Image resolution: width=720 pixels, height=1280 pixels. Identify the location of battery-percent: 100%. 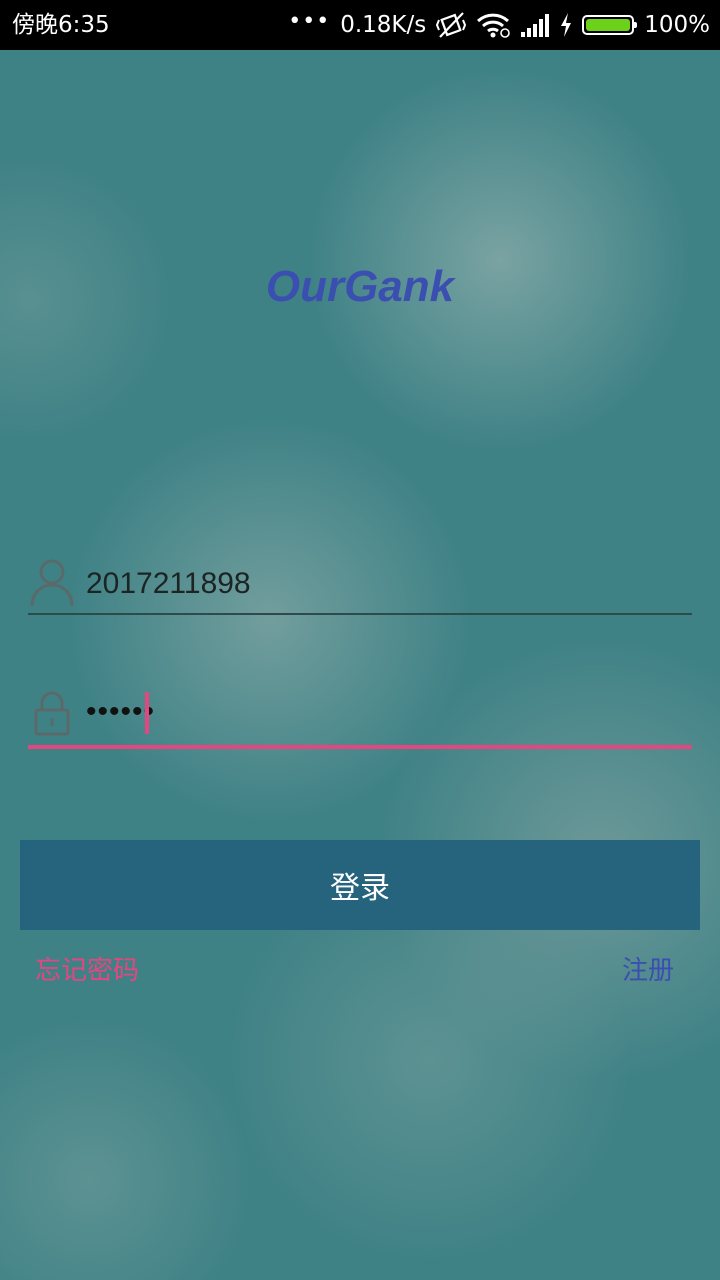
(677, 25).